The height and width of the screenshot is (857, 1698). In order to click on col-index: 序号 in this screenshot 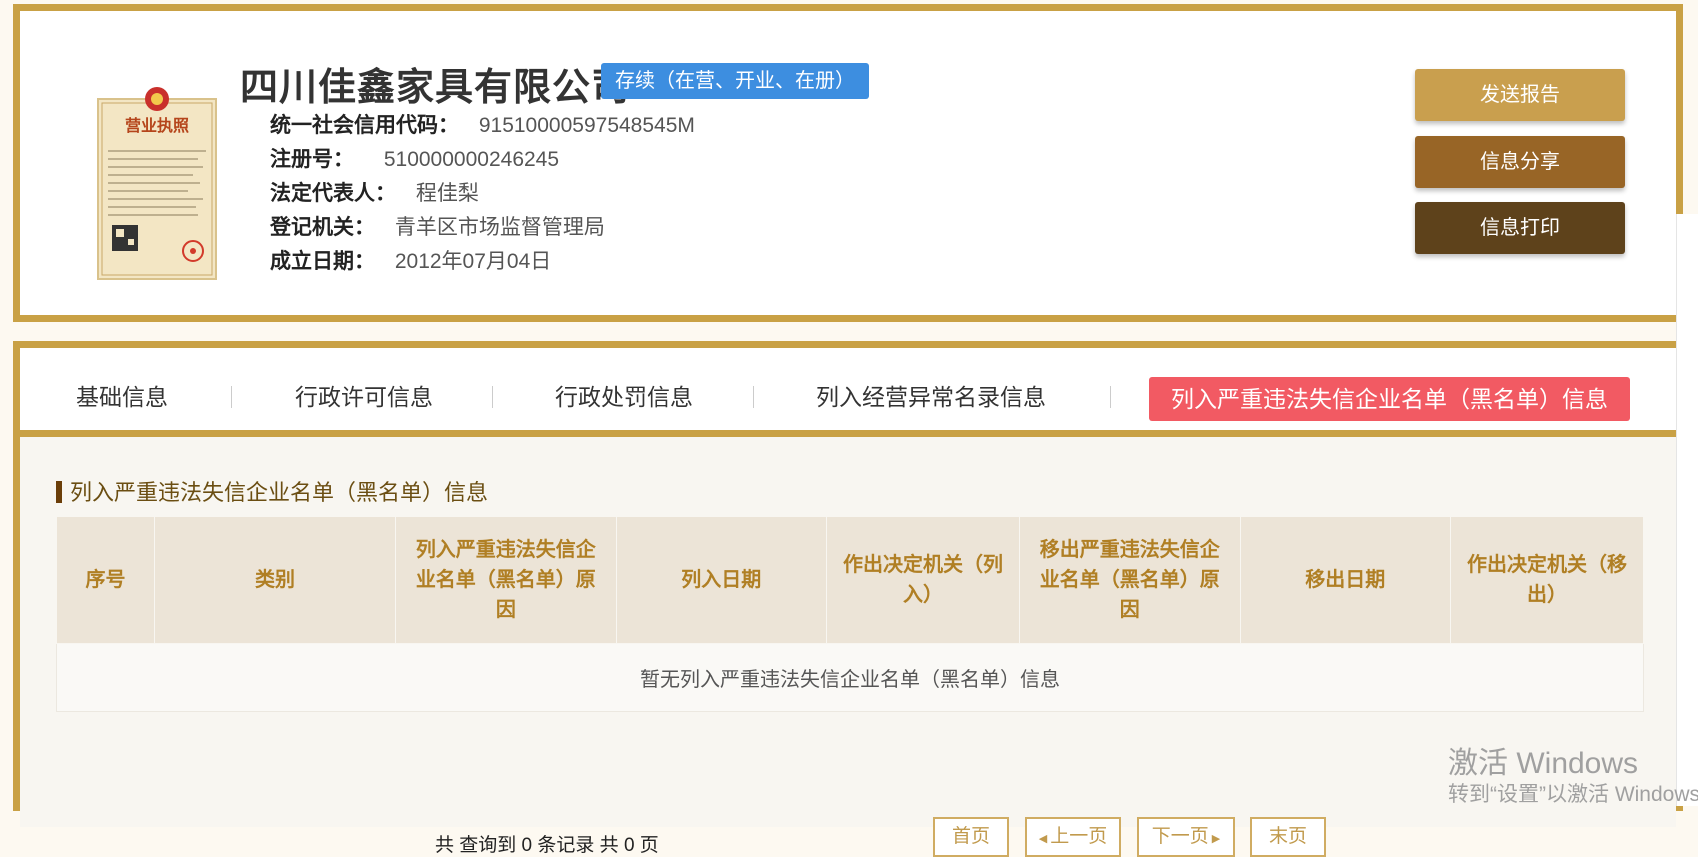, I will do `click(105, 580)`.